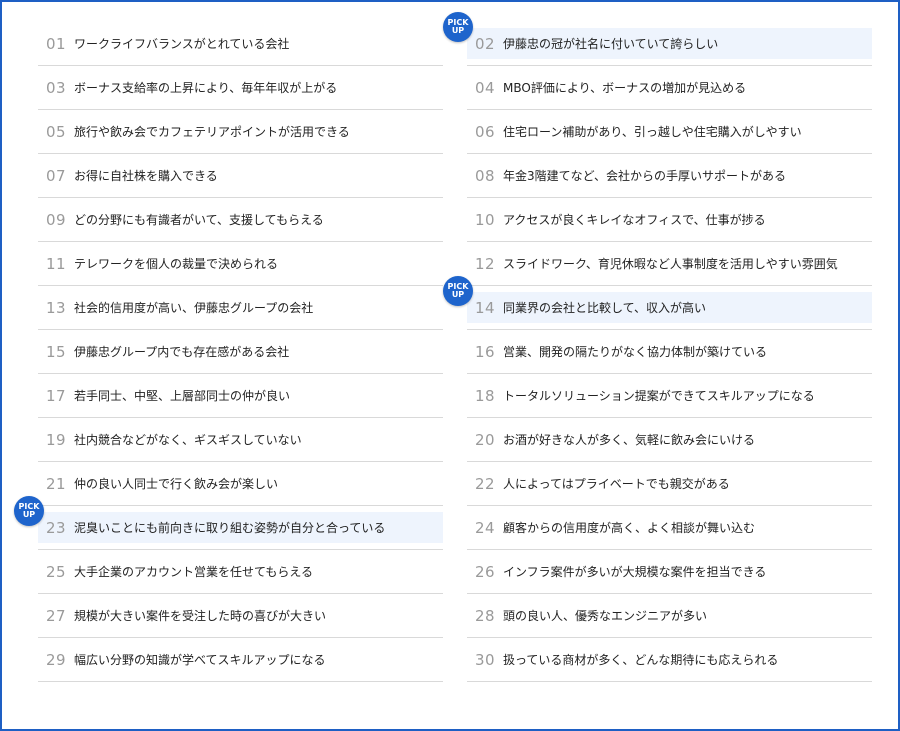 This screenshot has width=900, height=731. I want to click on list-item: 12 スライドワーク、育児休暇など人事制度を活用しやすい雰囲気, so click(669, 264).